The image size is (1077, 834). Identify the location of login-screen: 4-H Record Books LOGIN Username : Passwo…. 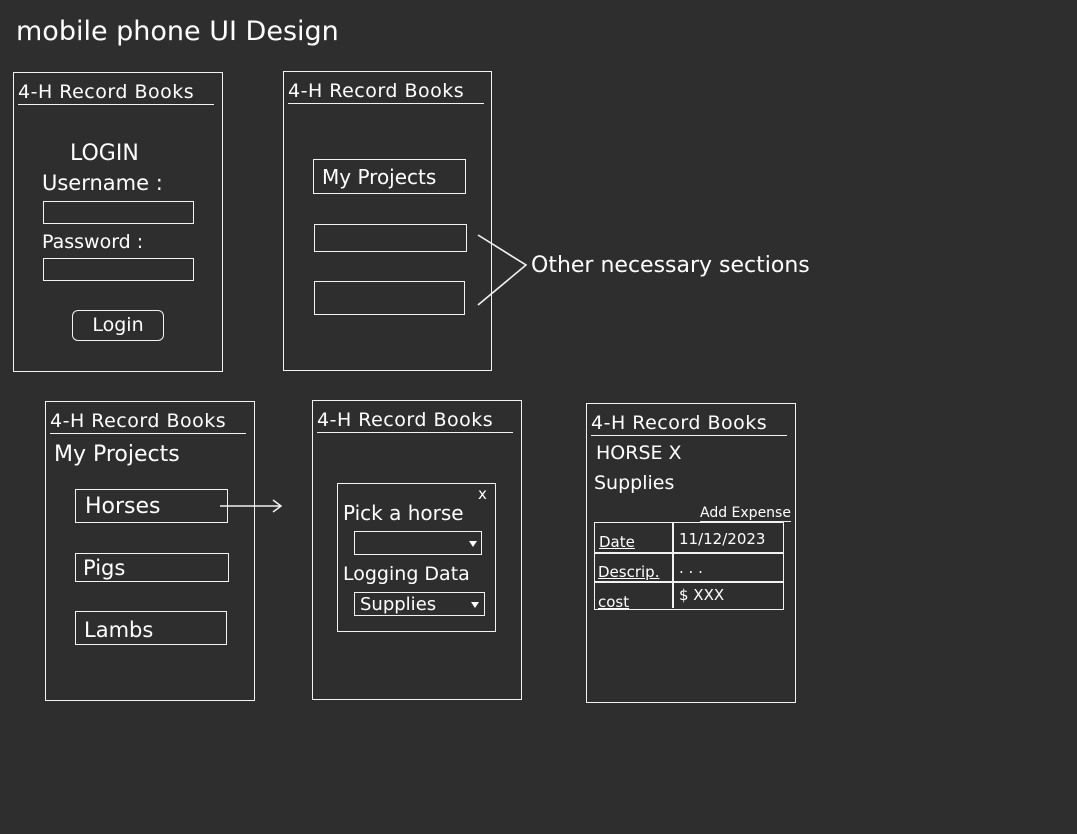
(118, 222).